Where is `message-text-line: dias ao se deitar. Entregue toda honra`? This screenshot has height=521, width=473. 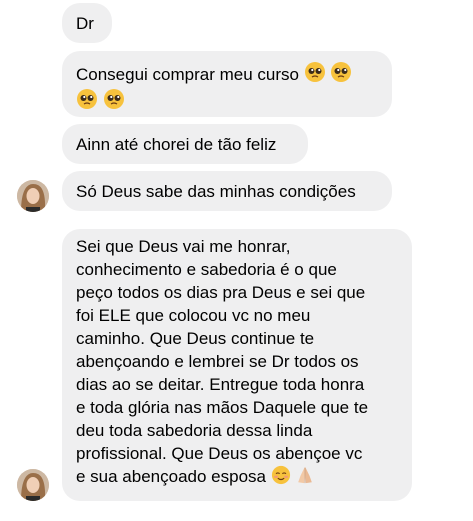 message-text-line: dias ao se deitar. Entregue toda honra is located at coordinates (220, 384).